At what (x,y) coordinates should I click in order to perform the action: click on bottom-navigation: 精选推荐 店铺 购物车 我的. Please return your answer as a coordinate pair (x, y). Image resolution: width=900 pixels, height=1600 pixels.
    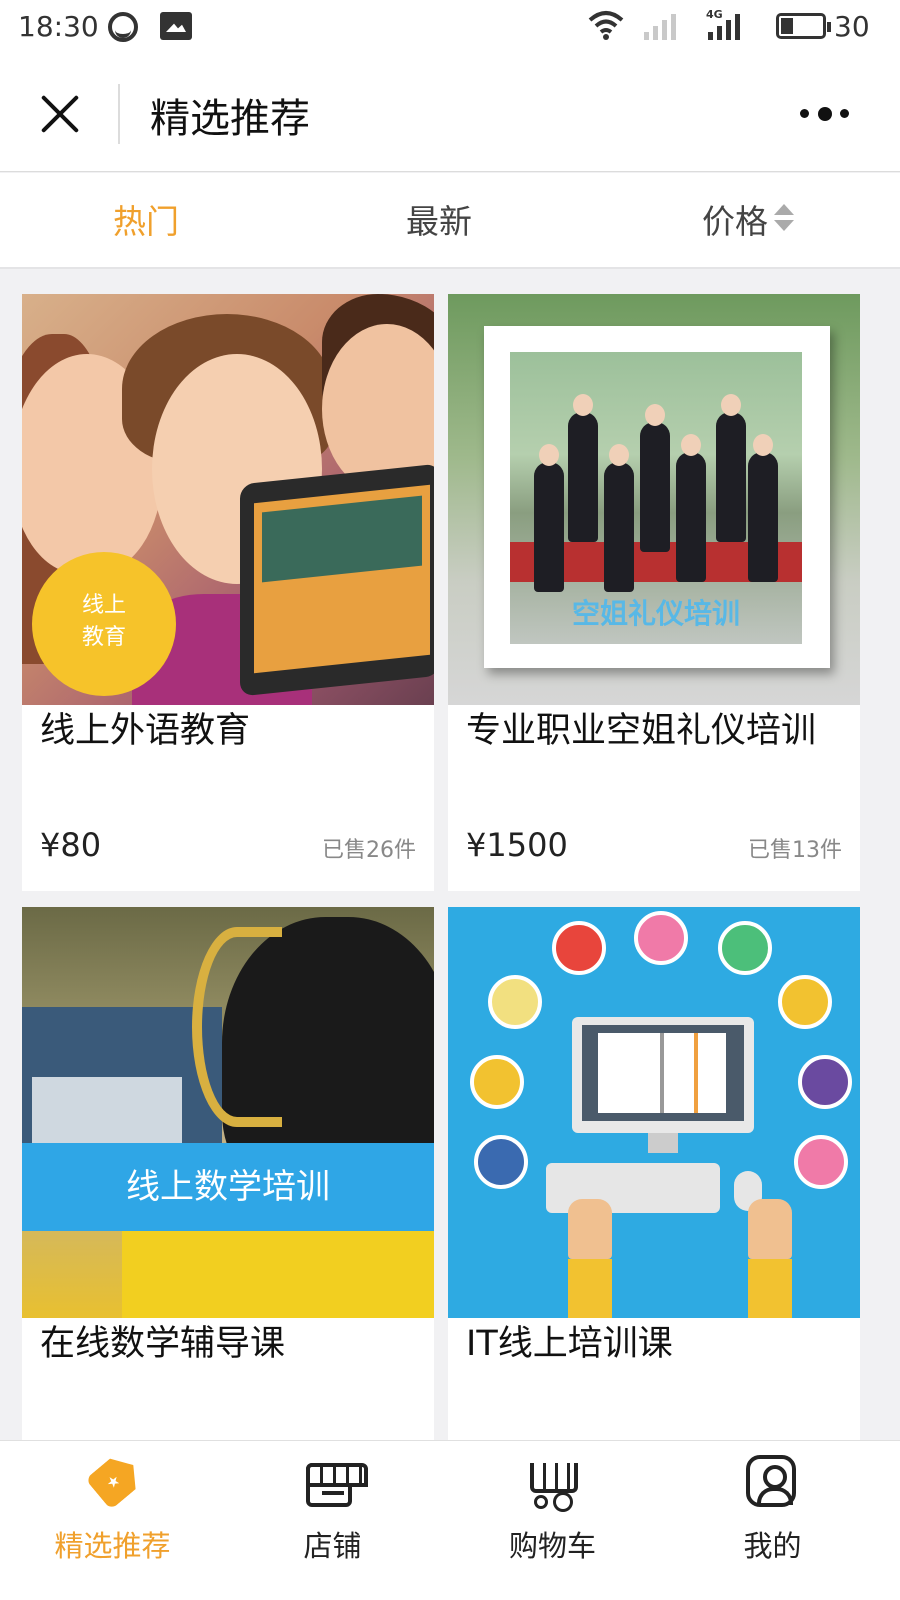
    Looking at the image, I should click on (450, 1520).